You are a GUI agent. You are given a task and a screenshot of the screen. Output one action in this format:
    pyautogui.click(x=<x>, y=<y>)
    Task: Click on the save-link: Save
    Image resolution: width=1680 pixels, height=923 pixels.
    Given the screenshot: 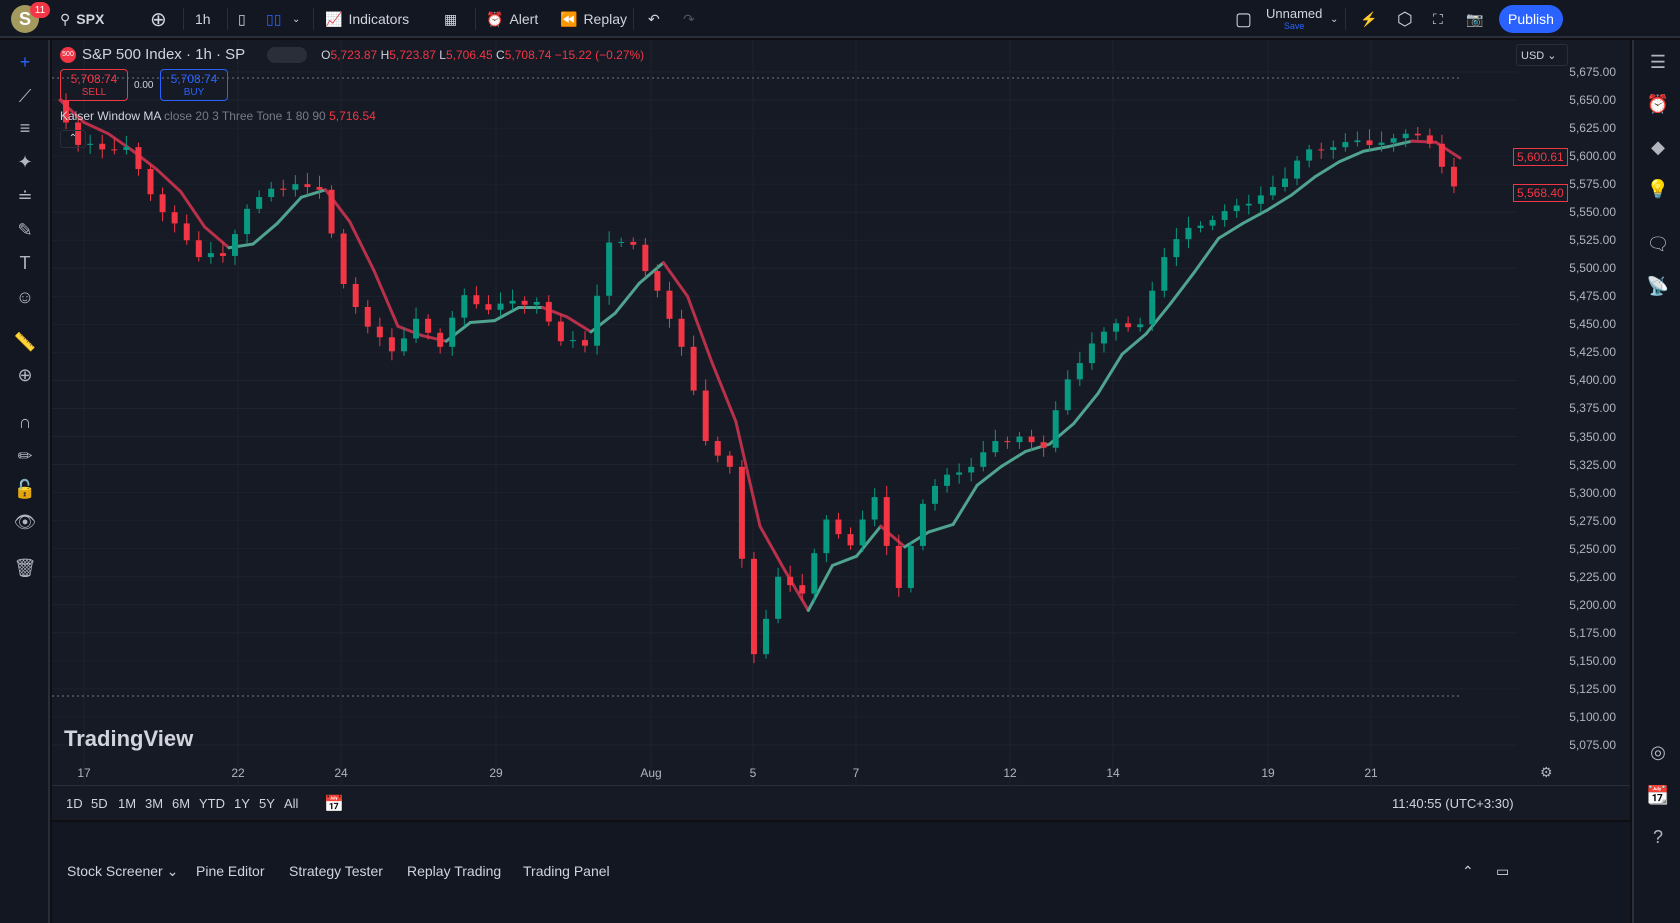 What is the action you would take?
    pyautogui.click(x=1294, y=26)
    